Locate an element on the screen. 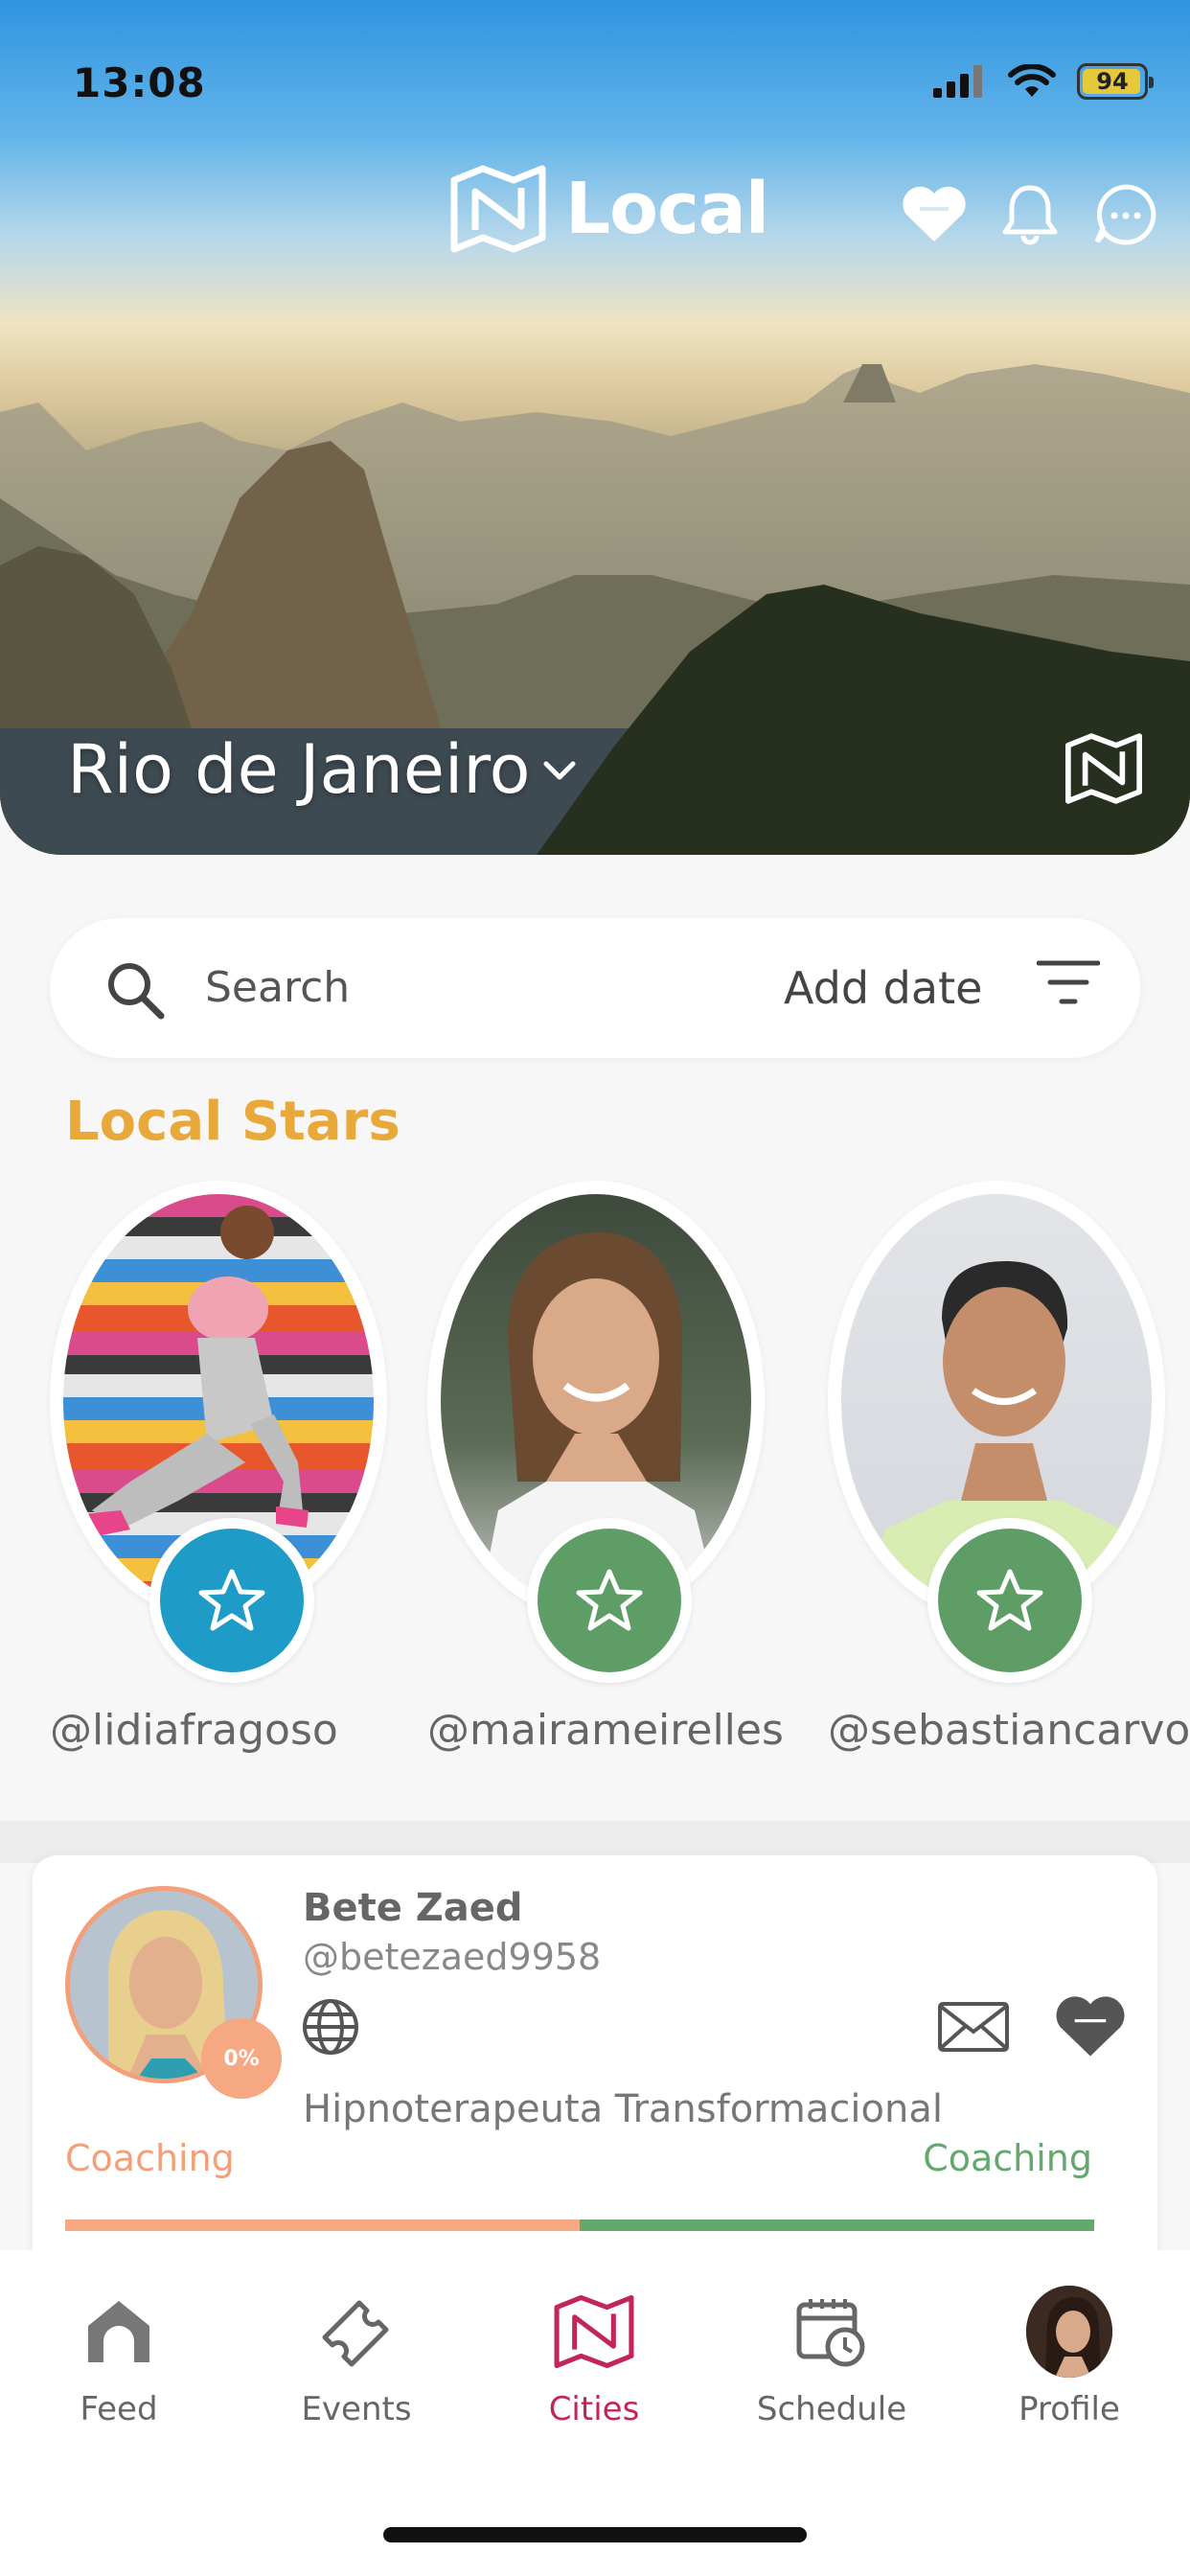  mail-icon is located at coordinates (974, 2027).